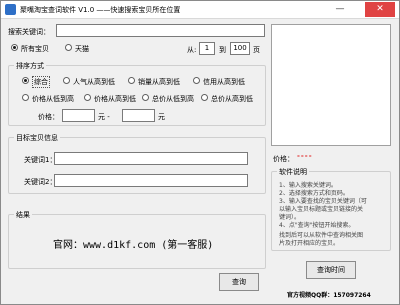 The width and height of the screenshot is (400, 305). Describe the element at coordinates (133, 245) in the screenshot. I see `website-text: 官网：www.d1kf.com (第一客服)` at that location.